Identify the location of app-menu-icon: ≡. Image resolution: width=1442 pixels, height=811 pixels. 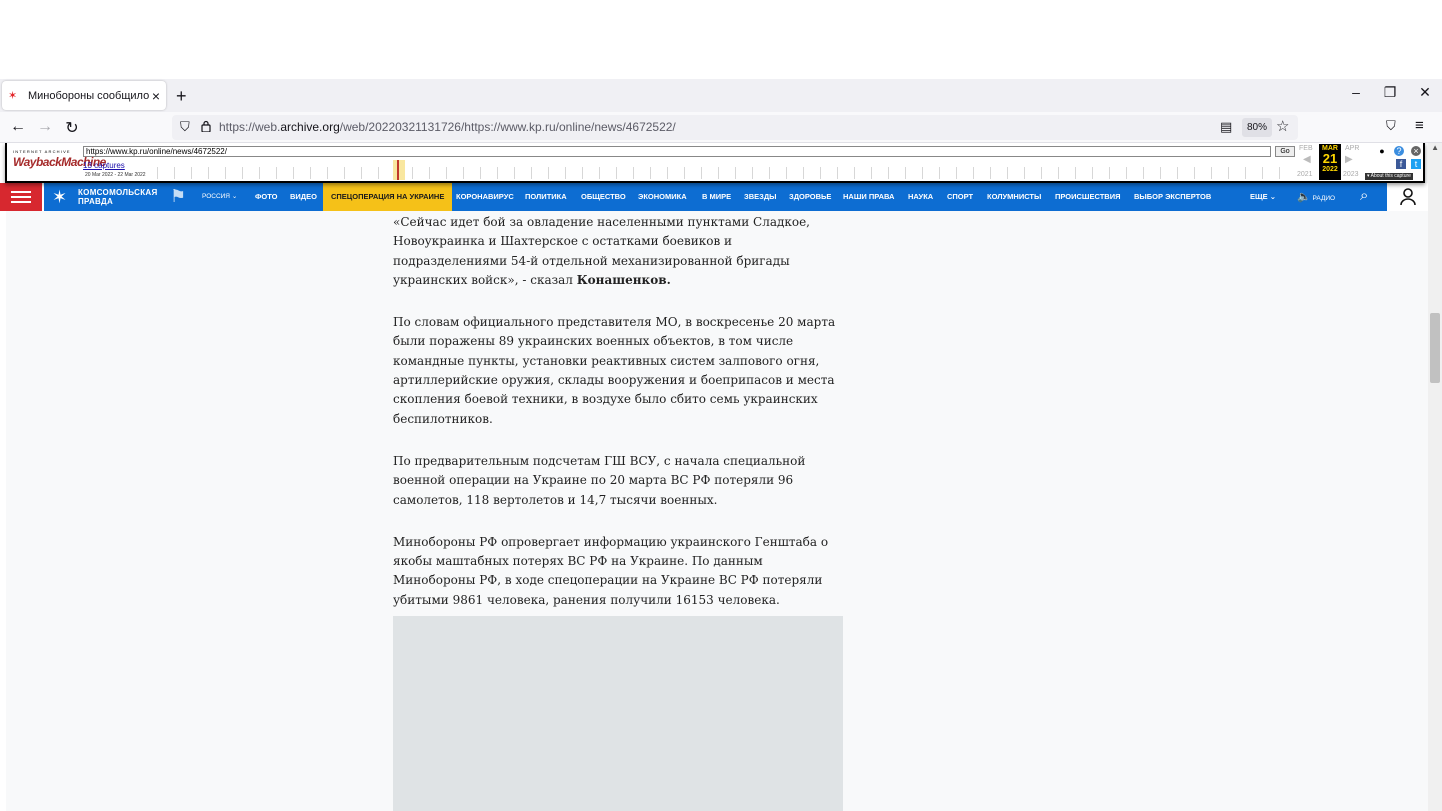
(1419, 125).